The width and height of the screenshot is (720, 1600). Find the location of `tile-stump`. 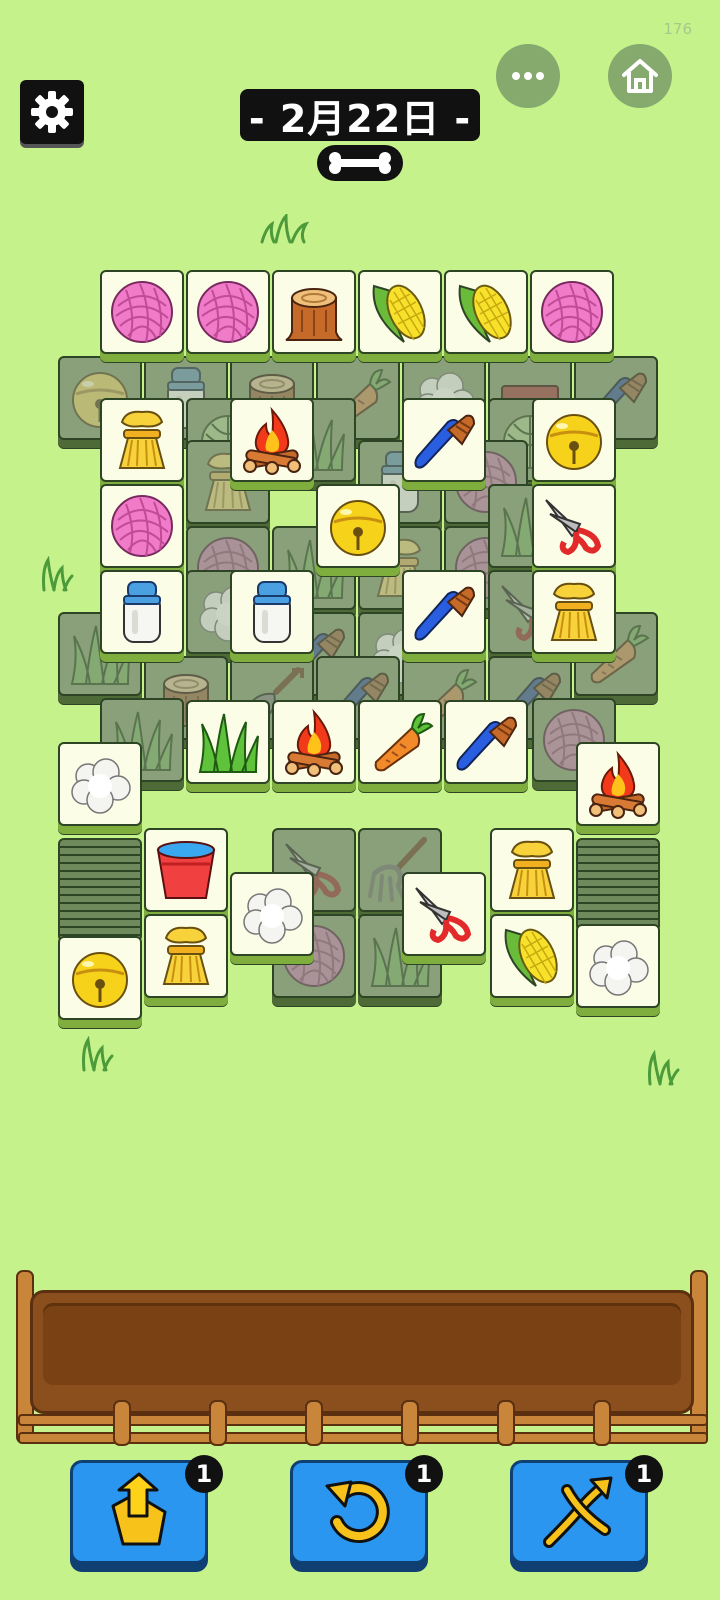

tile-stump is located at coordinates (314, 312).